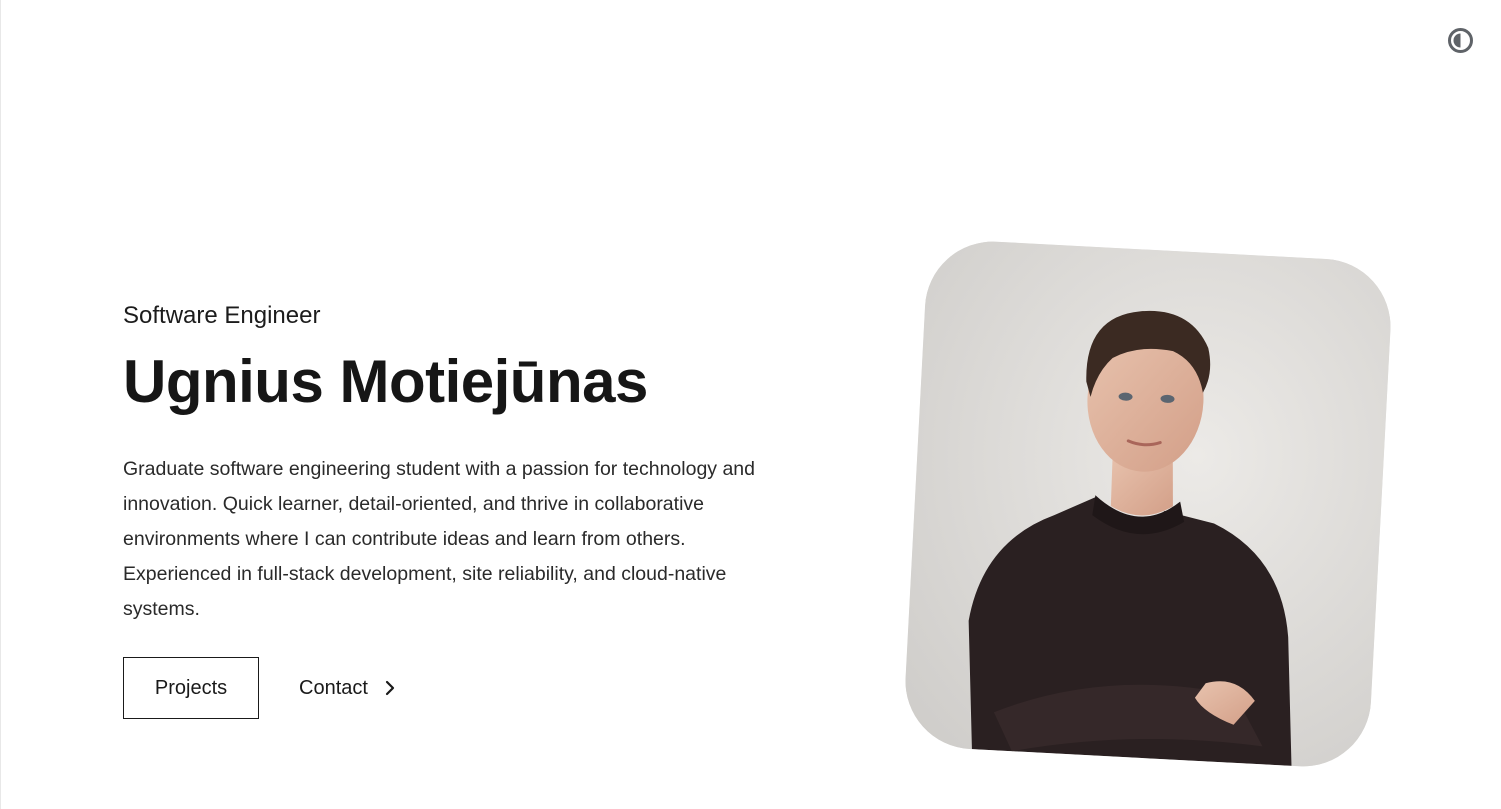 This screenshot has height=809, width=1501. I want to click on contrast-icon, so click(1460, 40).